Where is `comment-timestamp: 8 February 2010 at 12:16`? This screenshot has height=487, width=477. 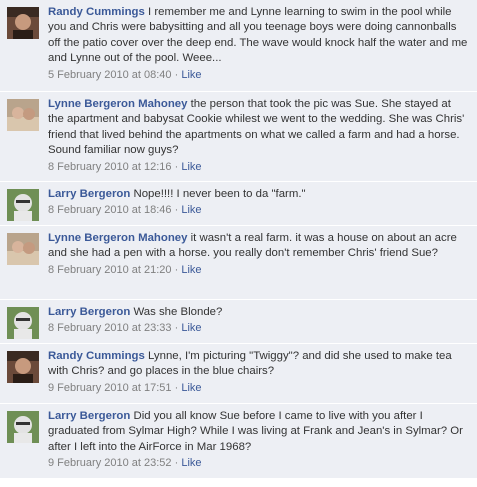
comment-timestamp: 8 February 2010 at 12:16 is located at coordinates (110, 167).